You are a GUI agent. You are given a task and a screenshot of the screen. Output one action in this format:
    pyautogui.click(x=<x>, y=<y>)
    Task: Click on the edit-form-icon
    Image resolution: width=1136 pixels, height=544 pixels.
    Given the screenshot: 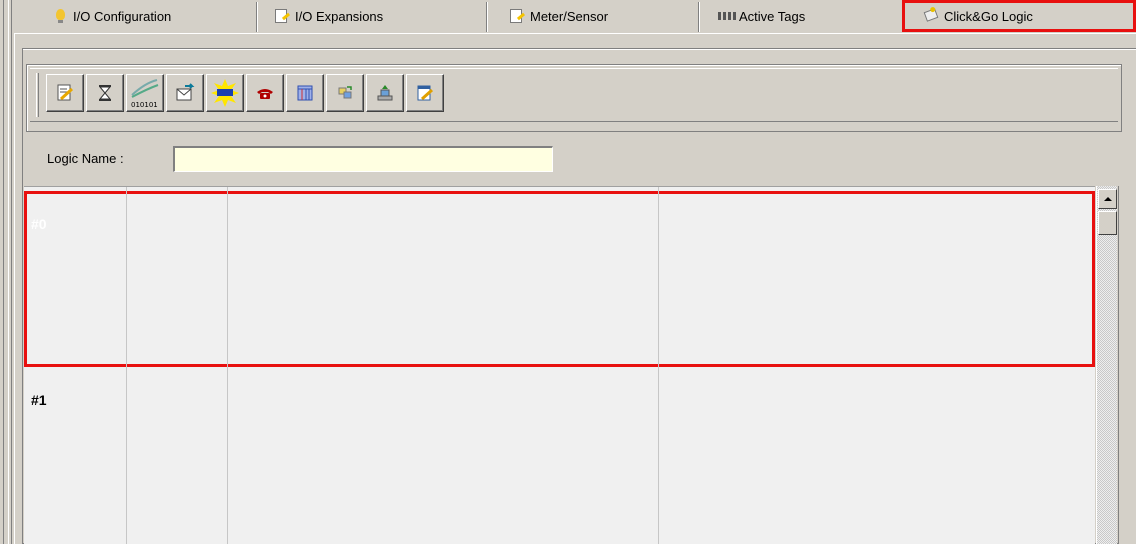 What is the action you would take?
    pyautogui.click(x=425, y=93)
    